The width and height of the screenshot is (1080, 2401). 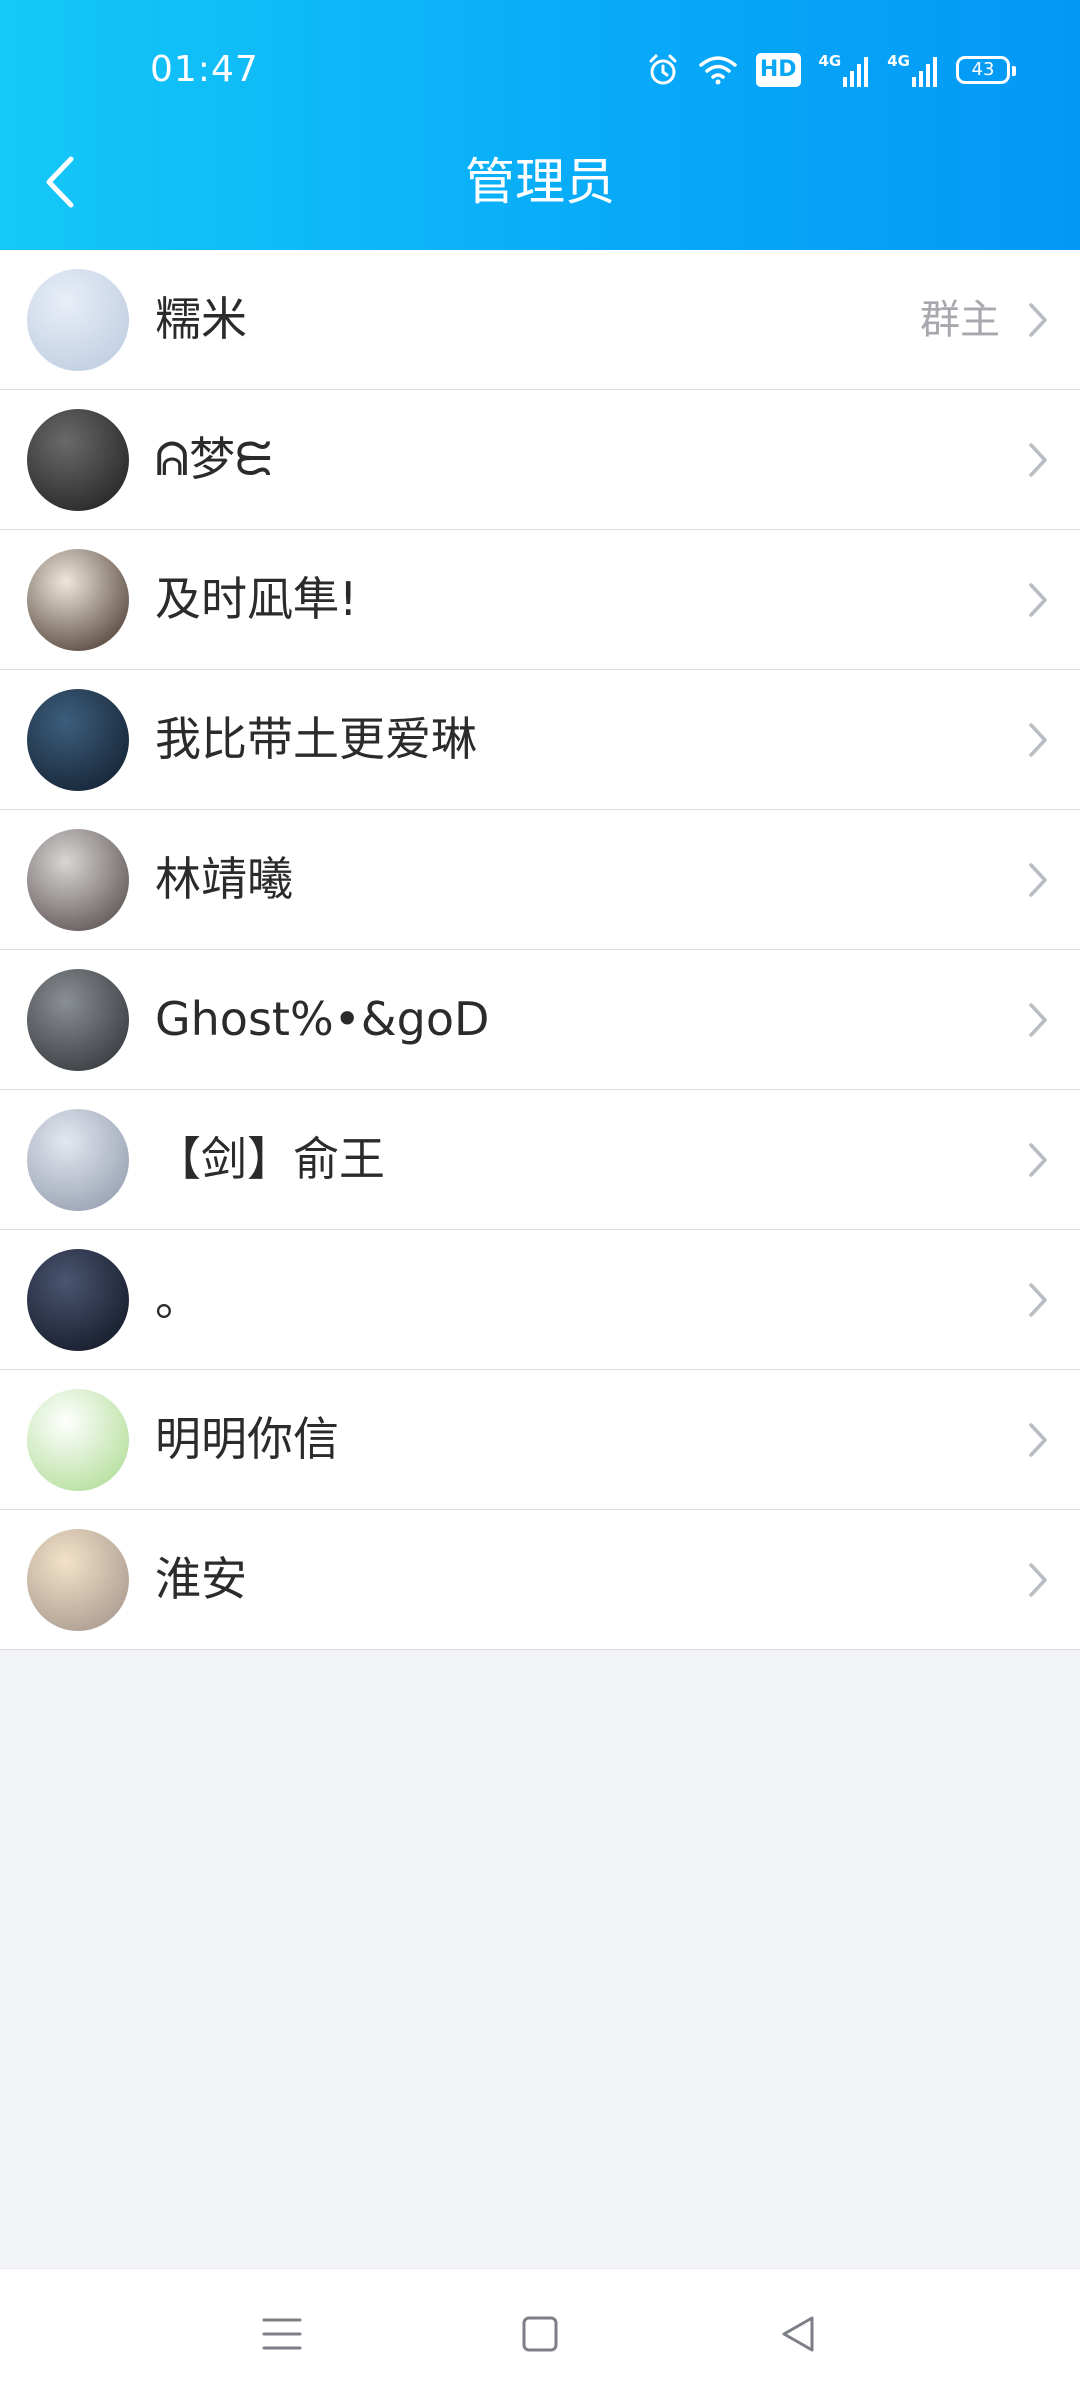 I want to click on member-name: 林靖曦, so click(x=224, y=879).